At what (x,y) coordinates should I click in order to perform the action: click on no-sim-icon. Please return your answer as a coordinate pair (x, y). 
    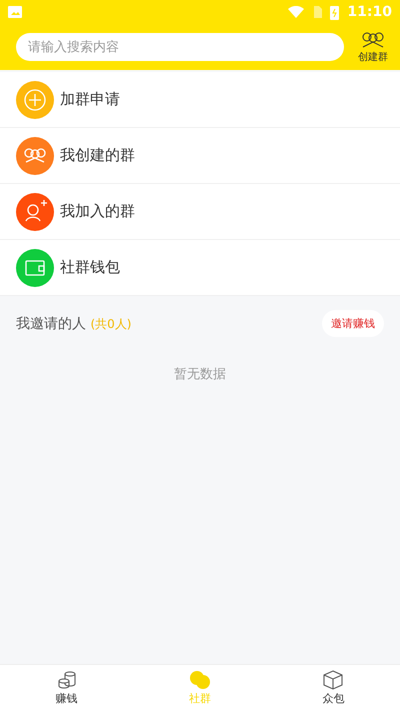
    Looking at the image, I should click on (317, 12).